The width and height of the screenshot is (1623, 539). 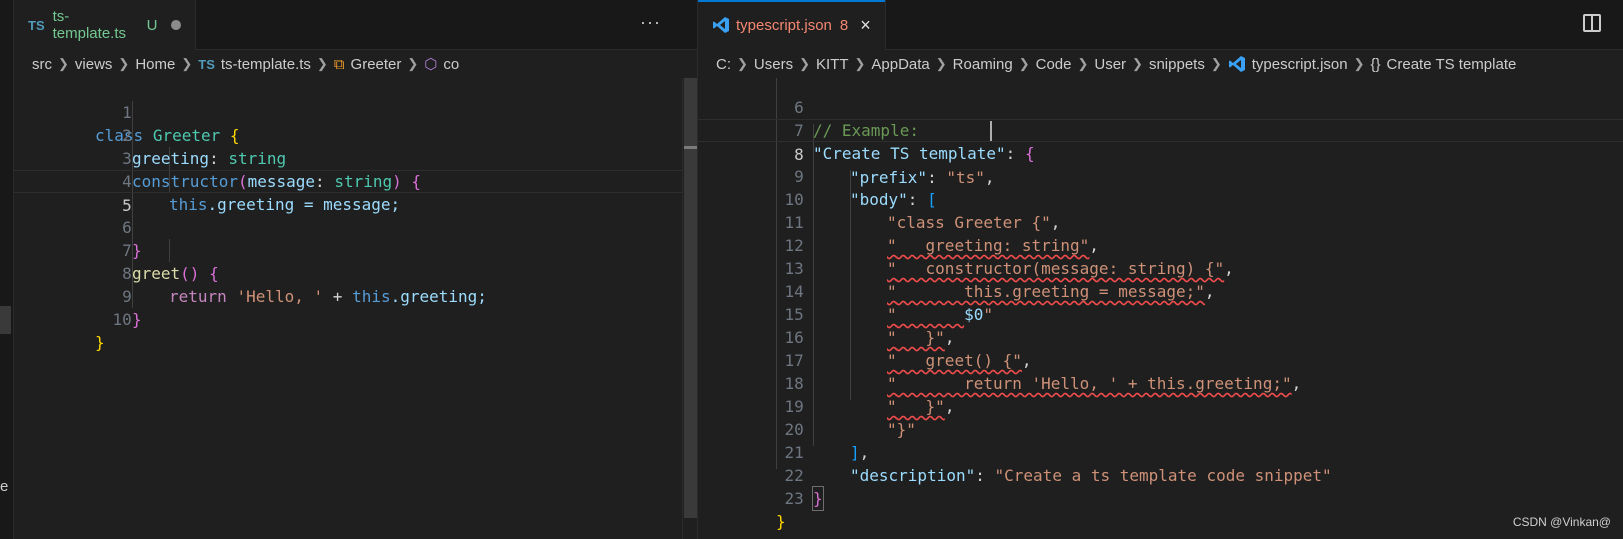 I want to click on breadcrumb-symbol-truncated: co, so click(x=451, y=64).